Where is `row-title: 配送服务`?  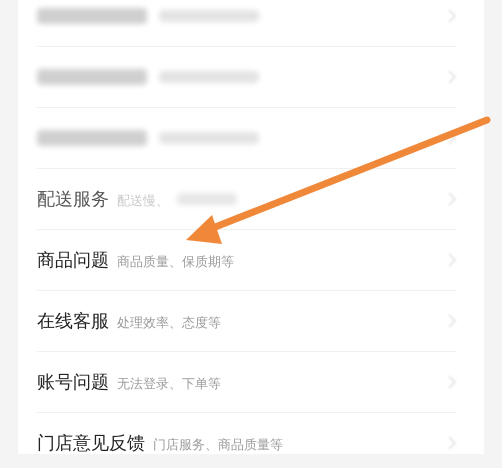
row-title: 配送服务 is located at coordinates (73, 199).